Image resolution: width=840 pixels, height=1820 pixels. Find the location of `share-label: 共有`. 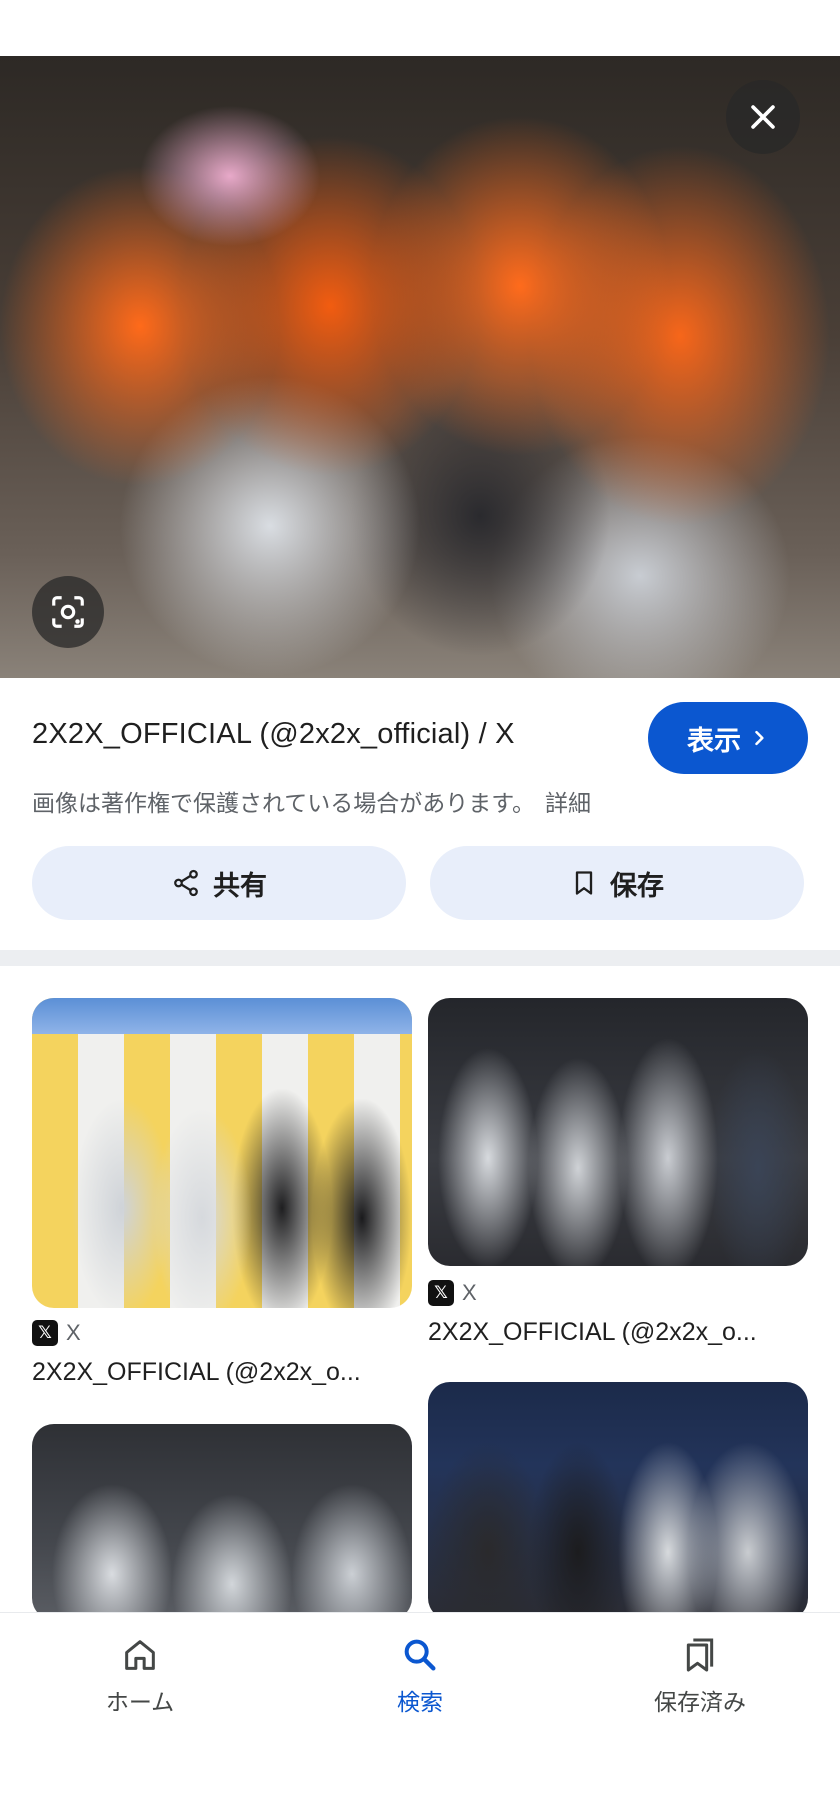

share-label: 共有 is located at coordinates (240, 885).